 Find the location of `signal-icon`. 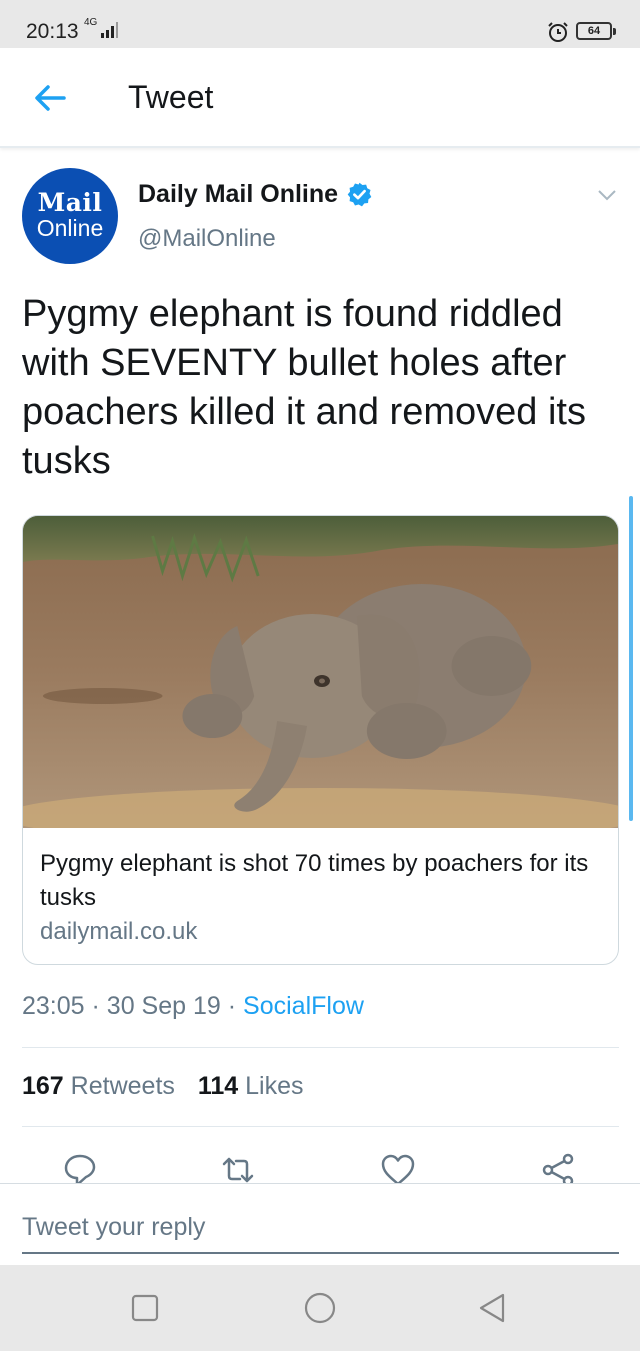

signal-icon is located at coordinates (109, 30).